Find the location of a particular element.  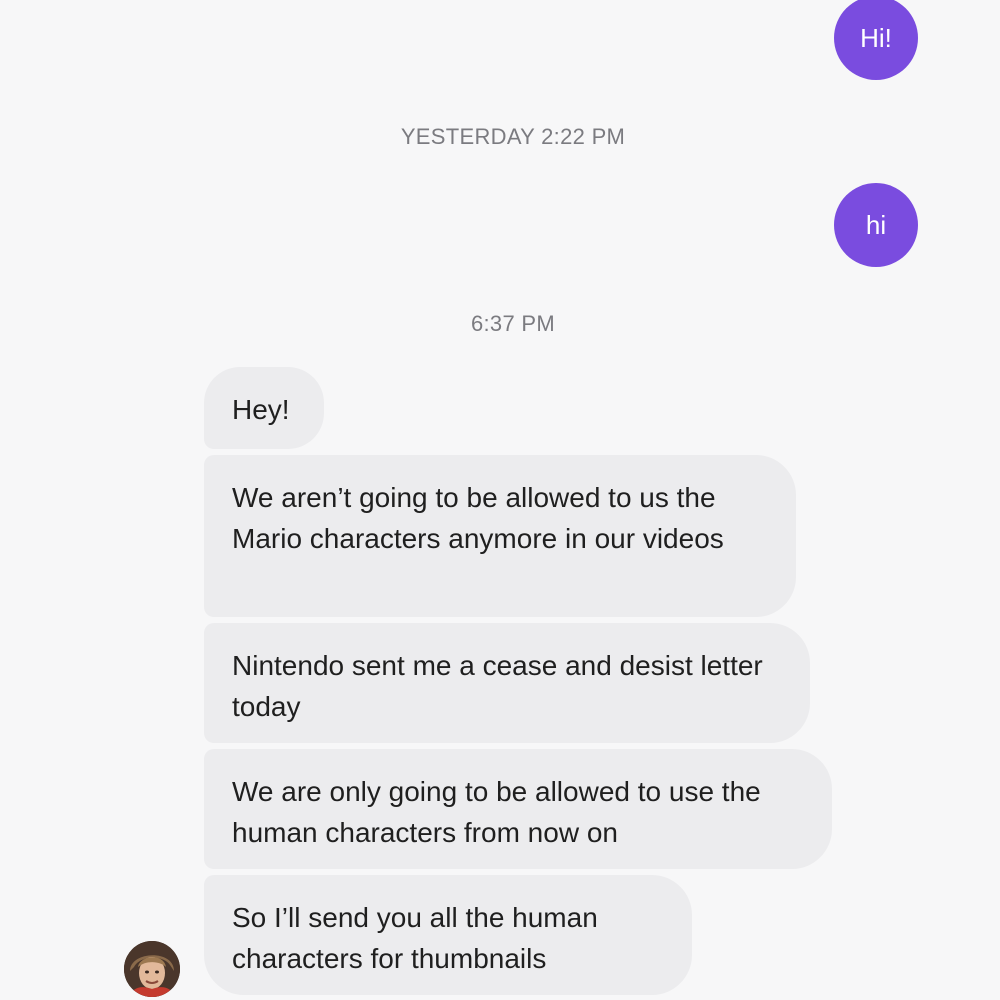

sent-message-bubble: Hi! is located at coordinates (876, 40).